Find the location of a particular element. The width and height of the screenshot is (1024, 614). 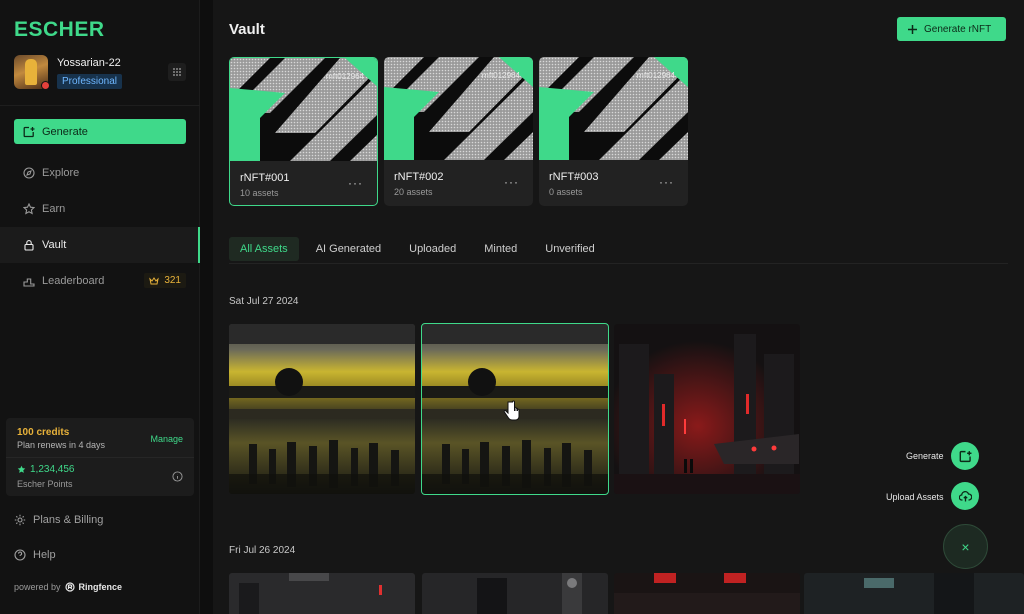

plans-billing-label: Plans & Billing is located at coordinates (68, 520).